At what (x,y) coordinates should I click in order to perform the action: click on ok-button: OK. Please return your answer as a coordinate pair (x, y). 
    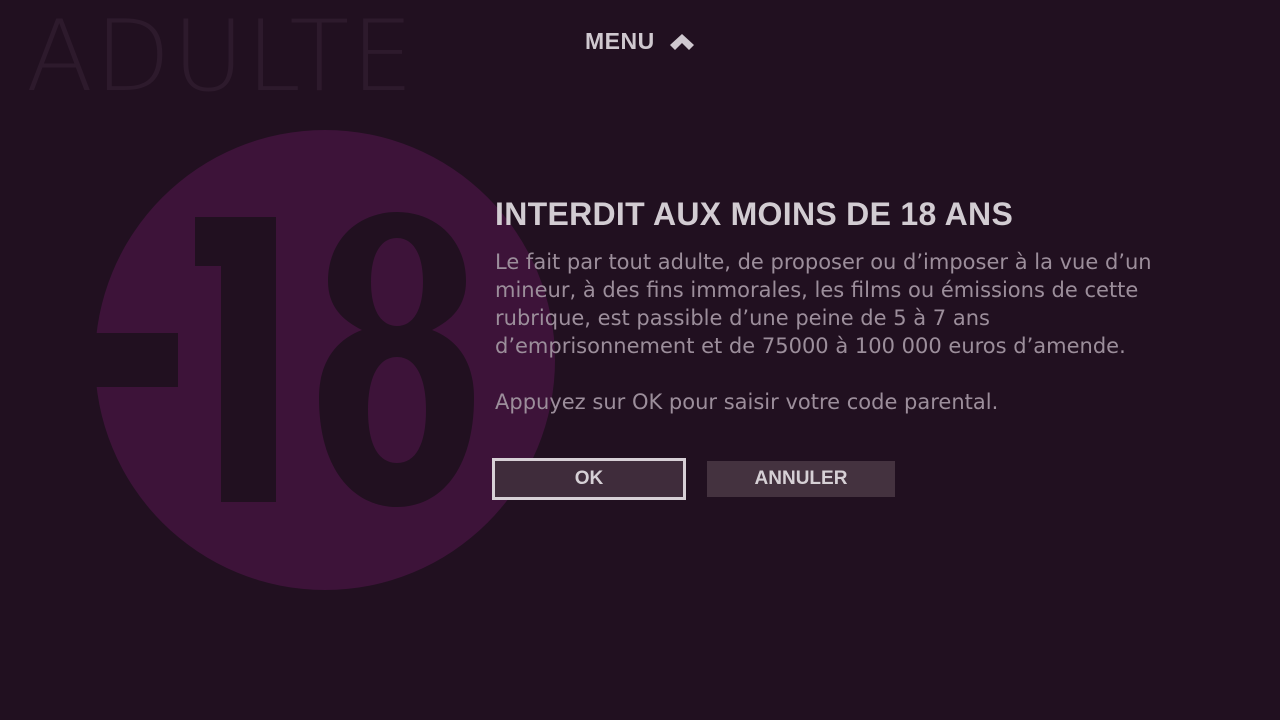
    Looking at the image, I should click on (589, 479).